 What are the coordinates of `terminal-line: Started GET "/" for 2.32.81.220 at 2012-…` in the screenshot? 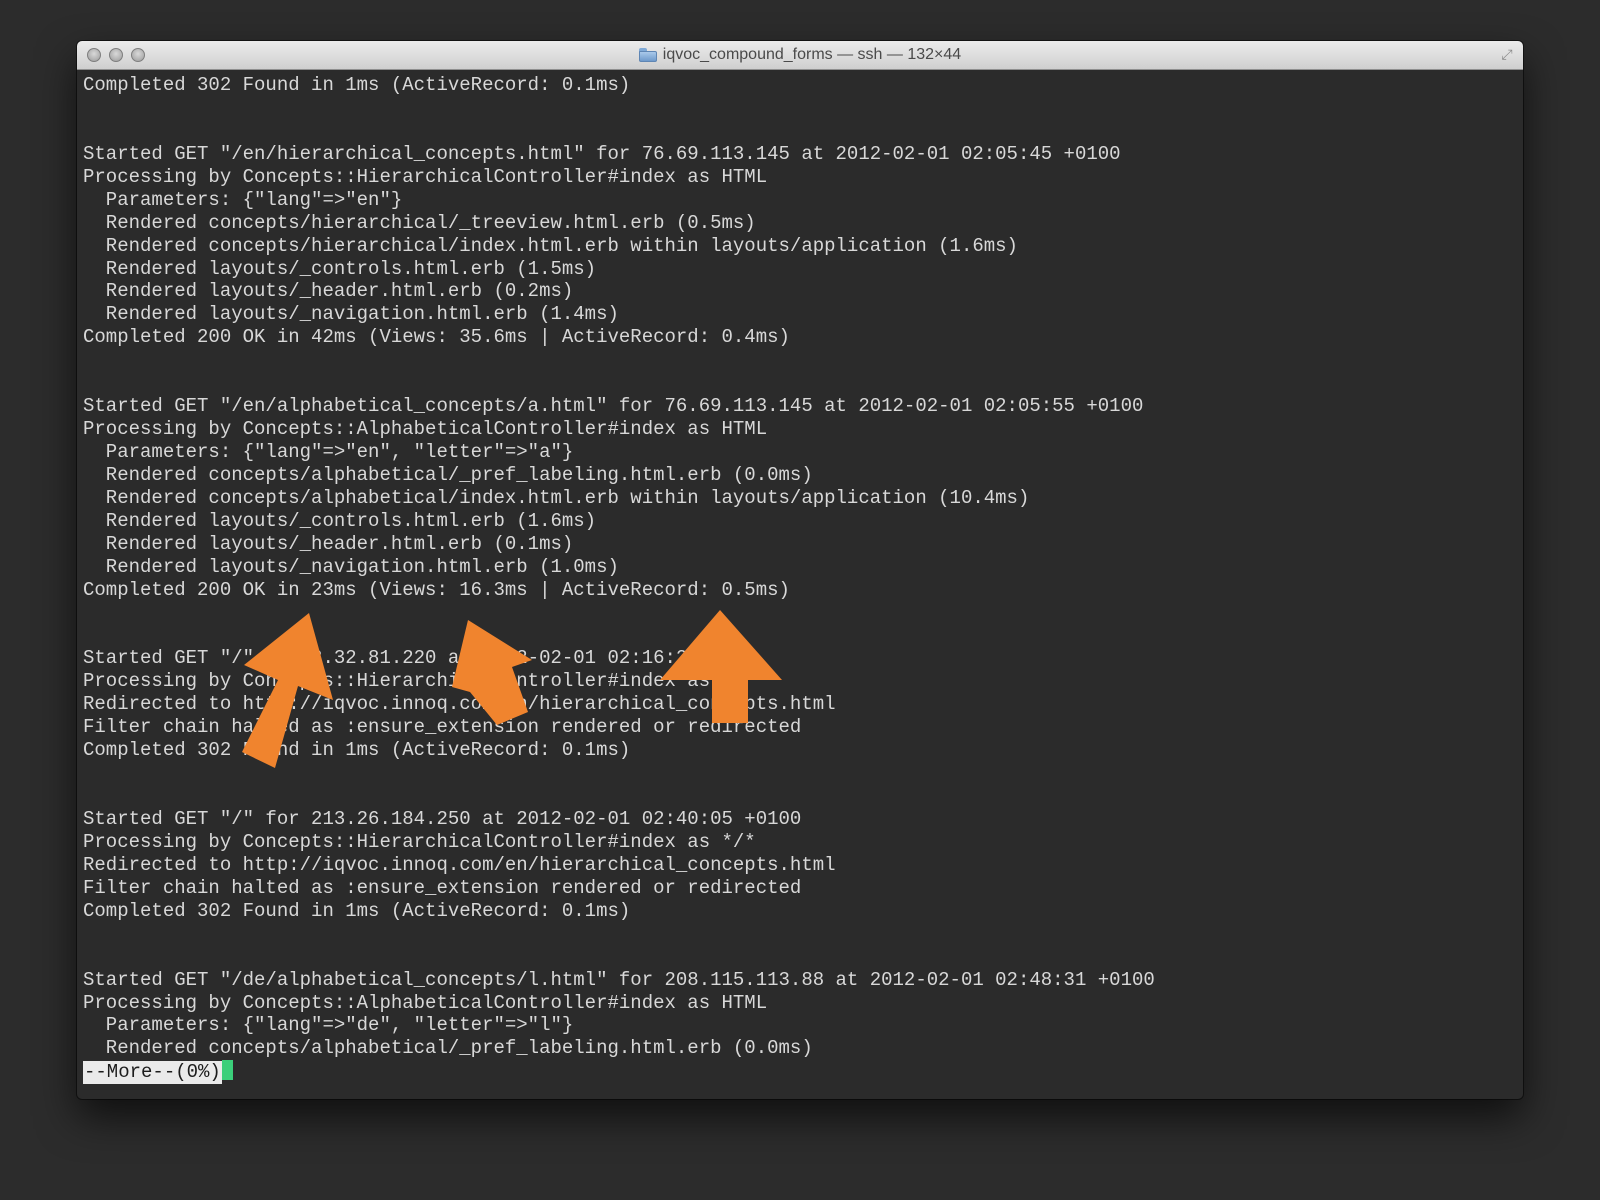 It's located at (385, 658).